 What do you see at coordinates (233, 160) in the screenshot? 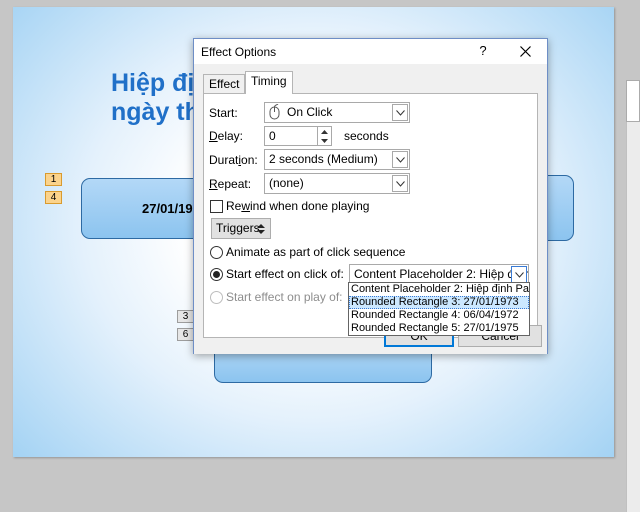
I see `duration-label: Duration:` at bounding box center [233, 160].